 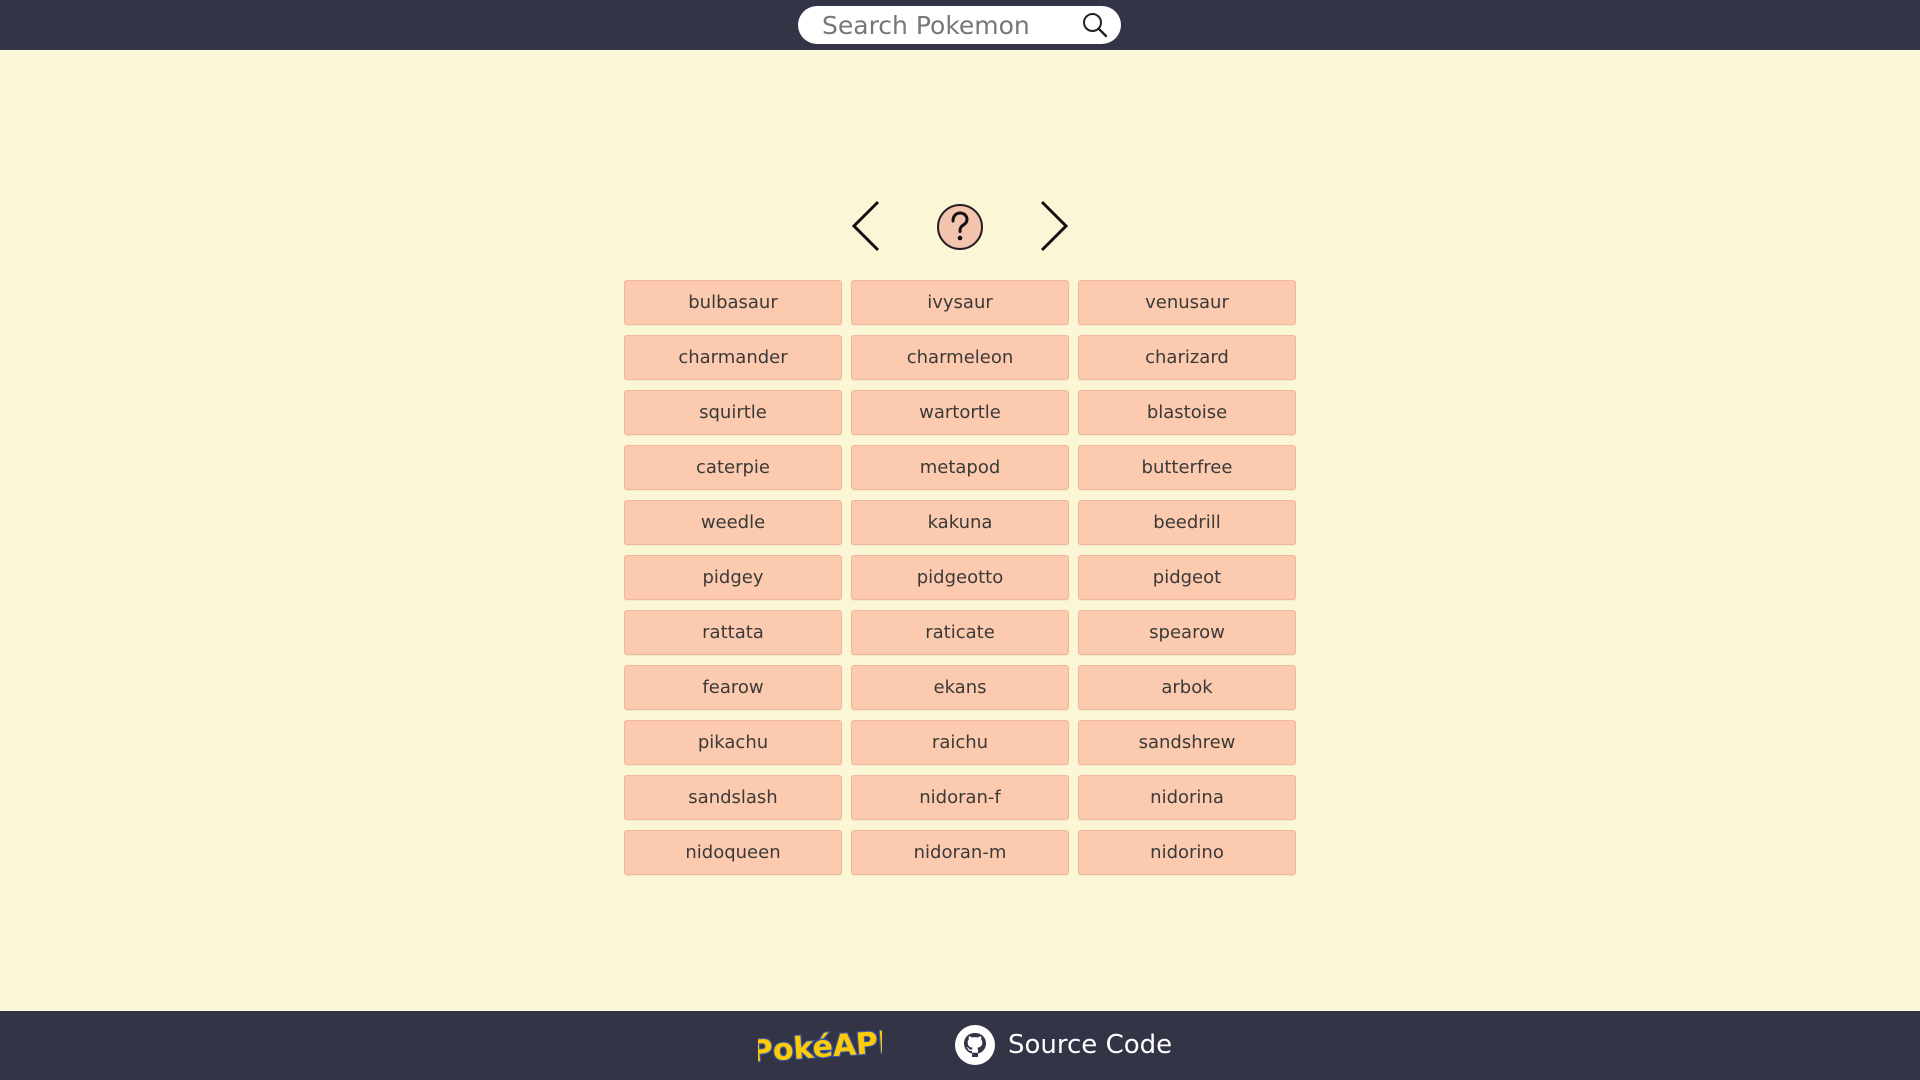 I want to click on pokemon-button: pidgeotto, so click(x=960, y=577).